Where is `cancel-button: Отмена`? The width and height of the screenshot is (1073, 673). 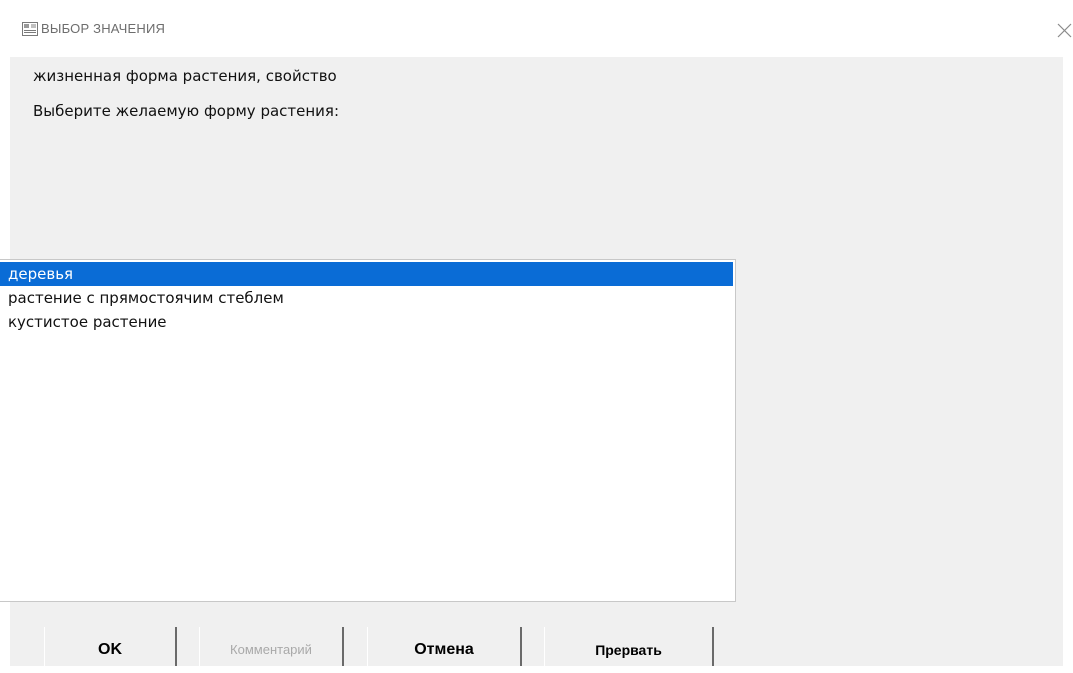
cancel-button: Отмена is located at coordinates (444, 646).